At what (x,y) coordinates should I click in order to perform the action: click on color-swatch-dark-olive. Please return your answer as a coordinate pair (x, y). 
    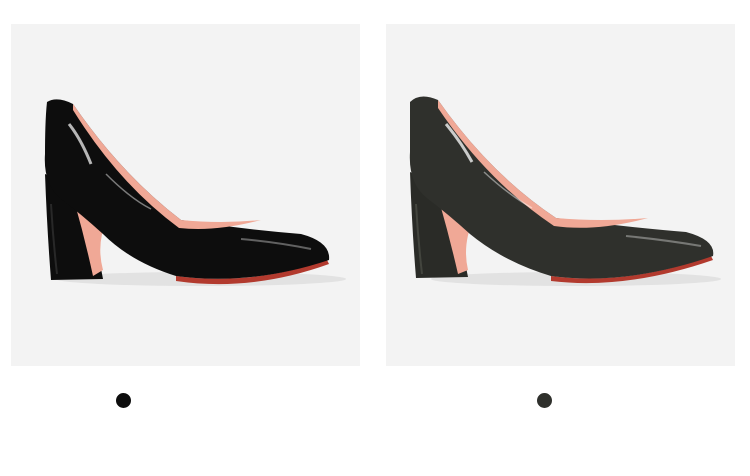
    Looking at the image, I should click on (544, 400).